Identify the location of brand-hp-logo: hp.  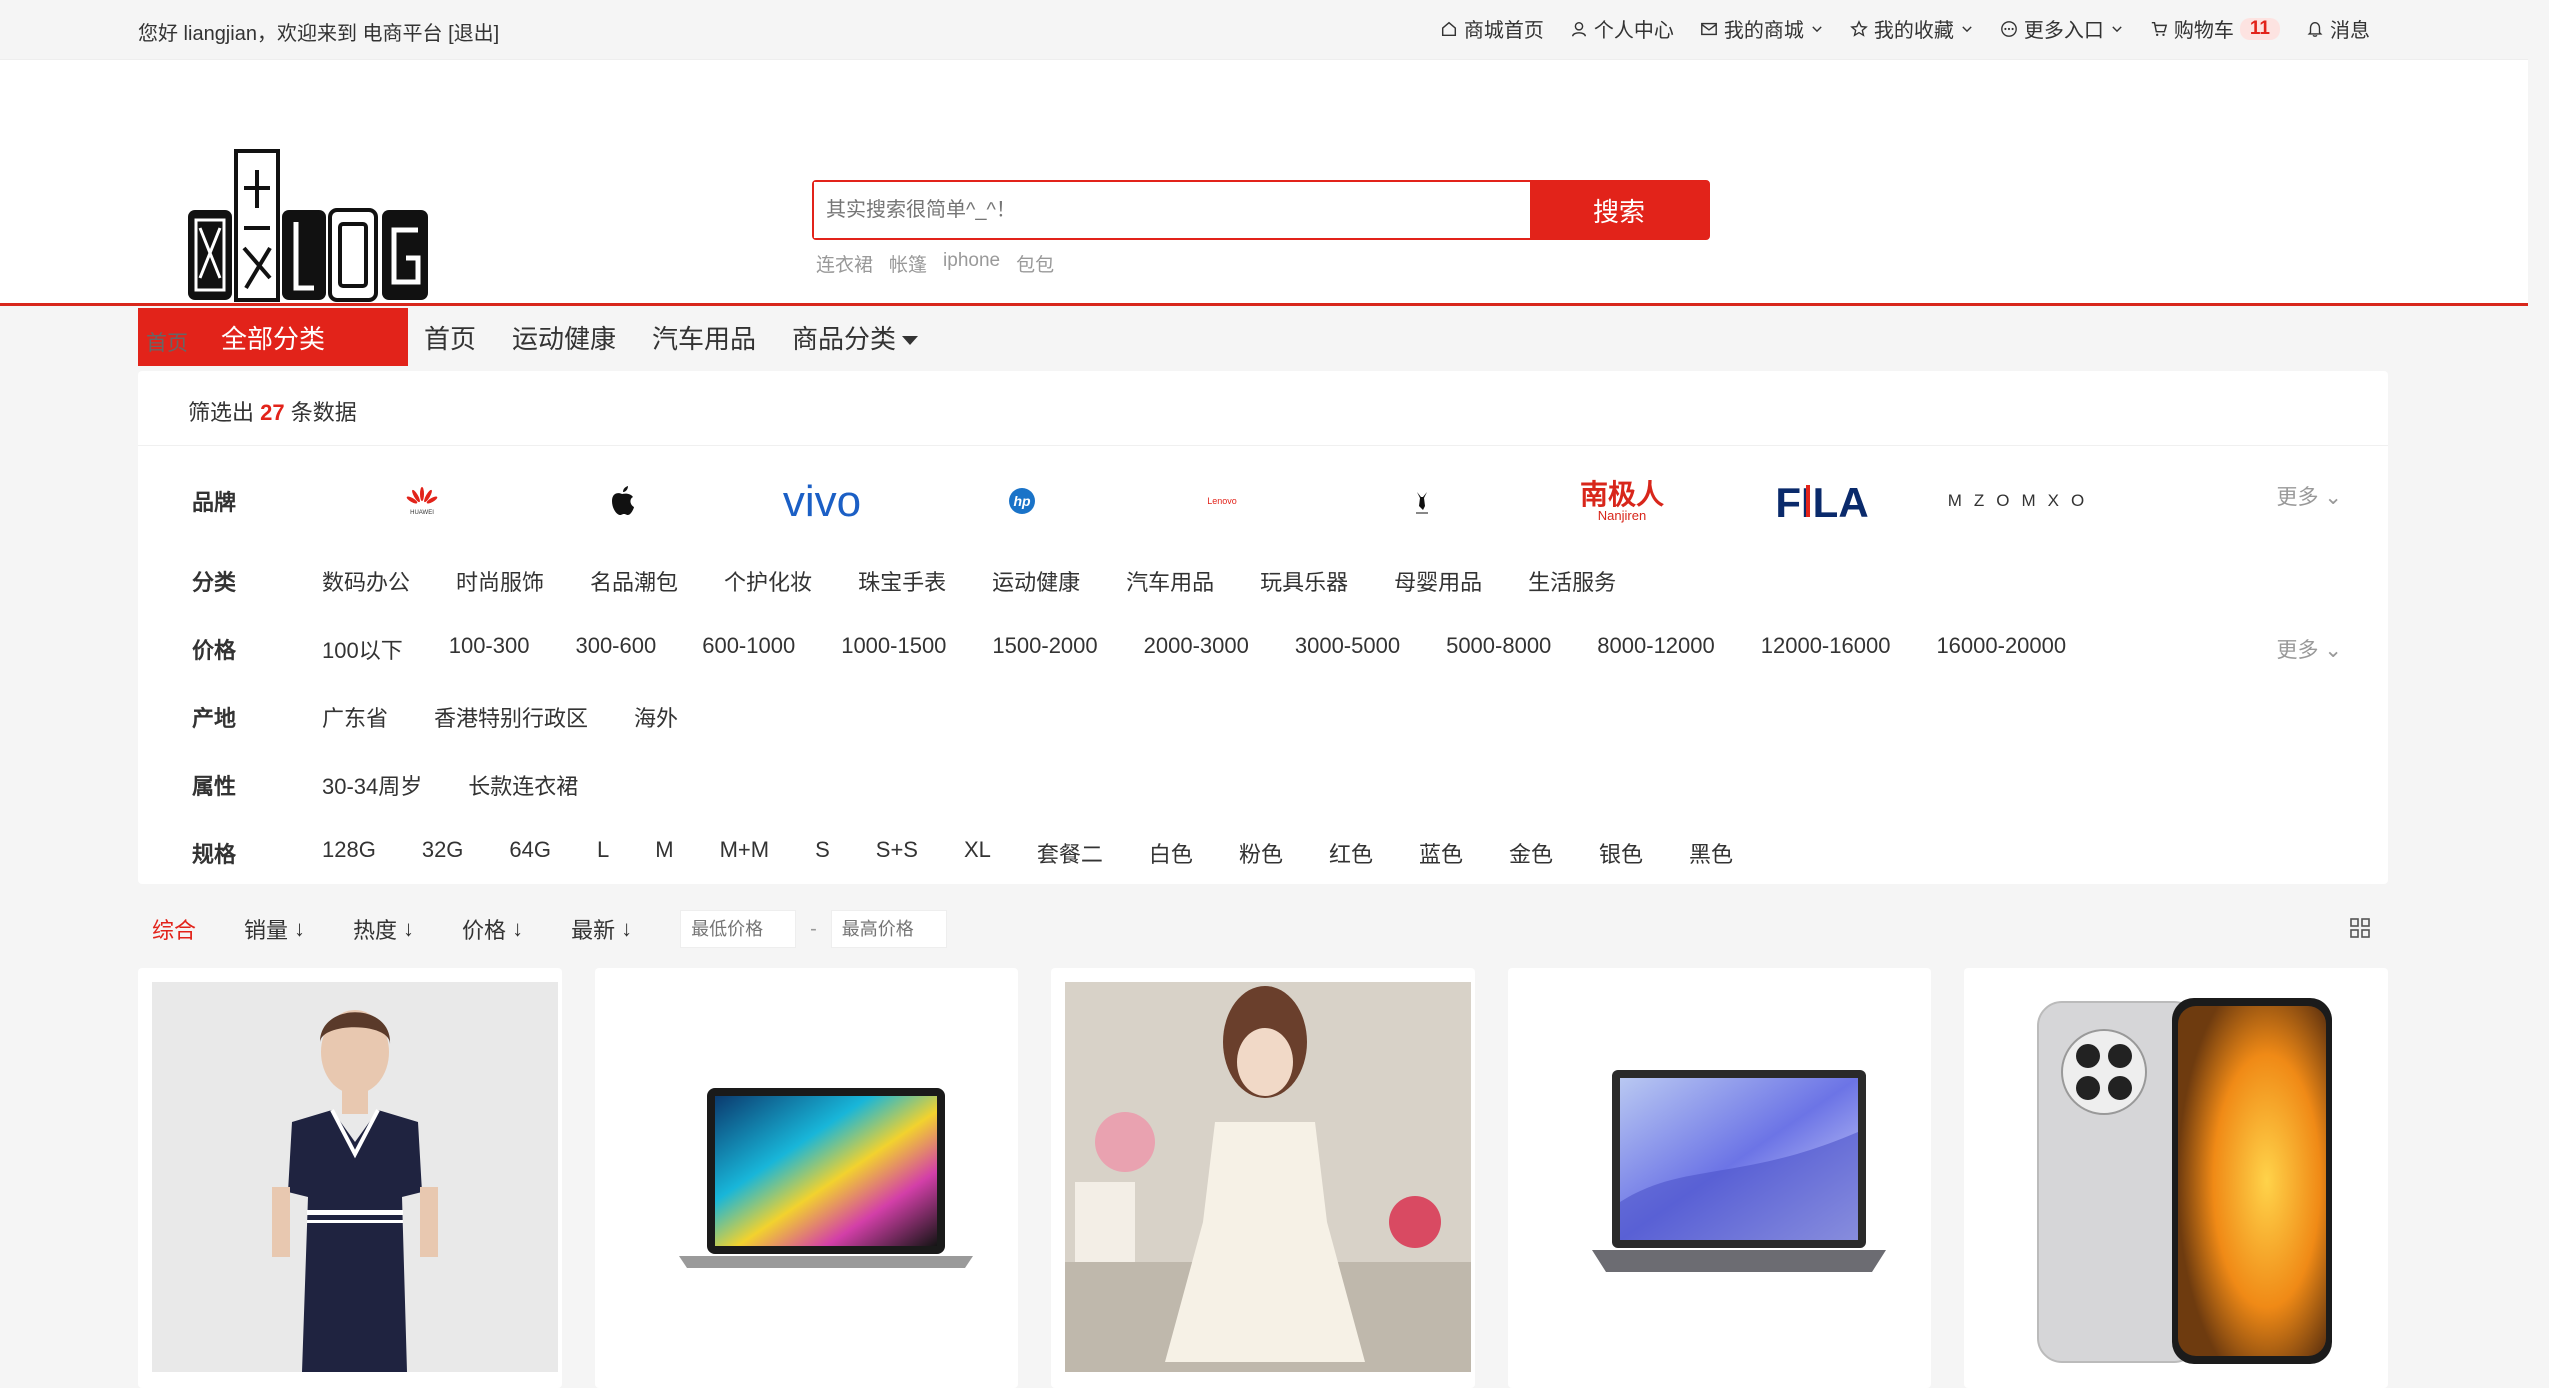
(1022, 501).